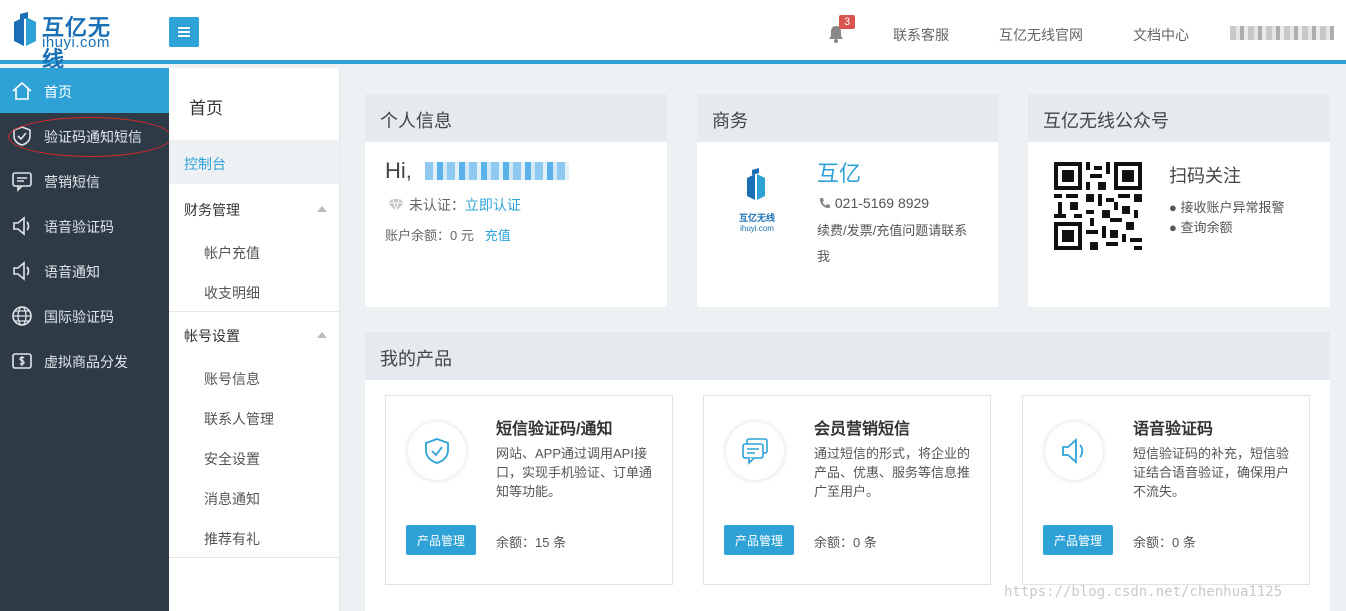 Image resolution: width=1346 pixels, height=611 pixels. I want to click on sidebar-item-intl-code: 国际验证码, so click(84, 315).